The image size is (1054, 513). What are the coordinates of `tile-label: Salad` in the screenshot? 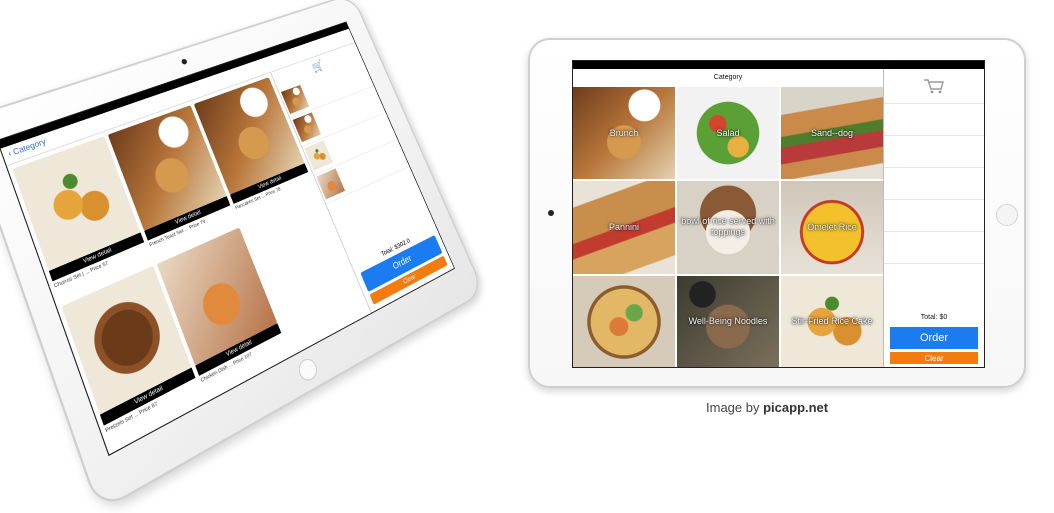 It's located at (728, 132).